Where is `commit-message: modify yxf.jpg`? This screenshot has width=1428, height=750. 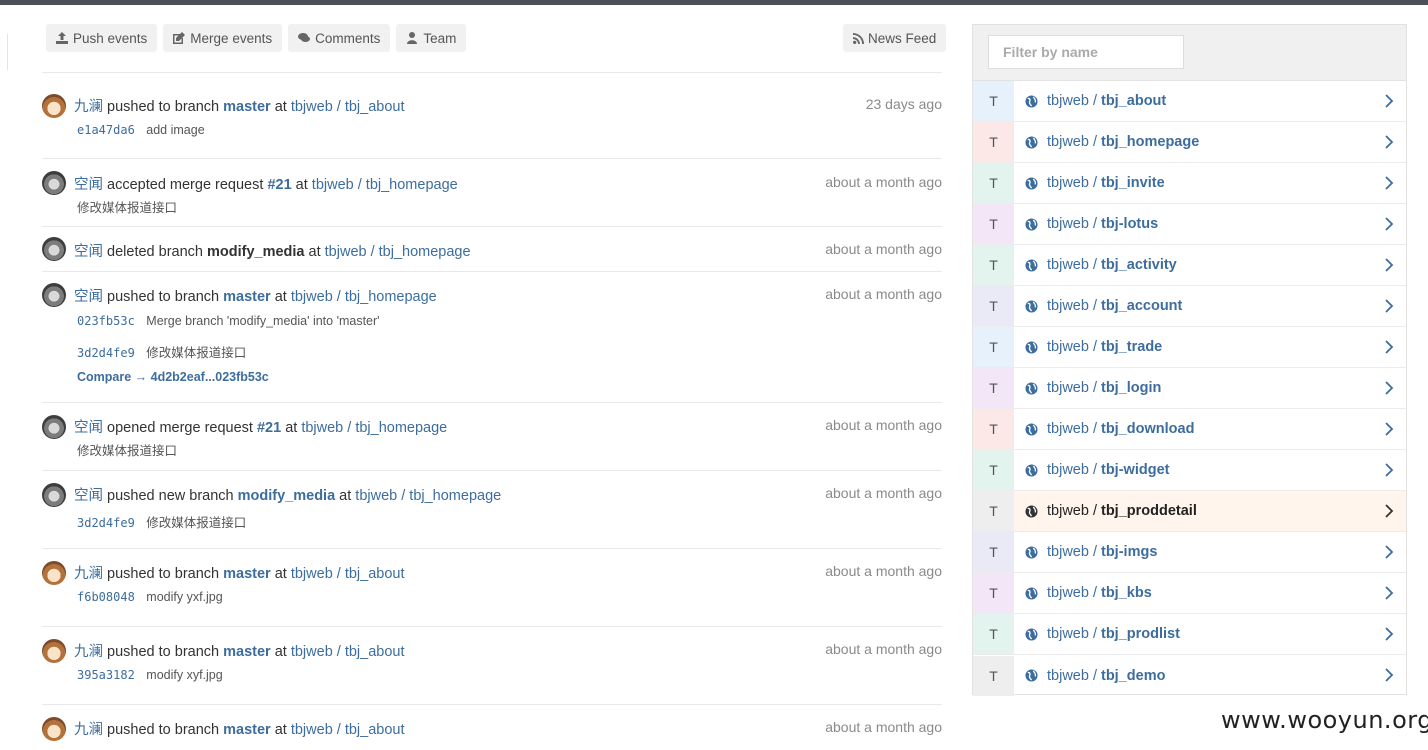 commit-message: modify yxf.jpg is located at coordinates (184, 597).